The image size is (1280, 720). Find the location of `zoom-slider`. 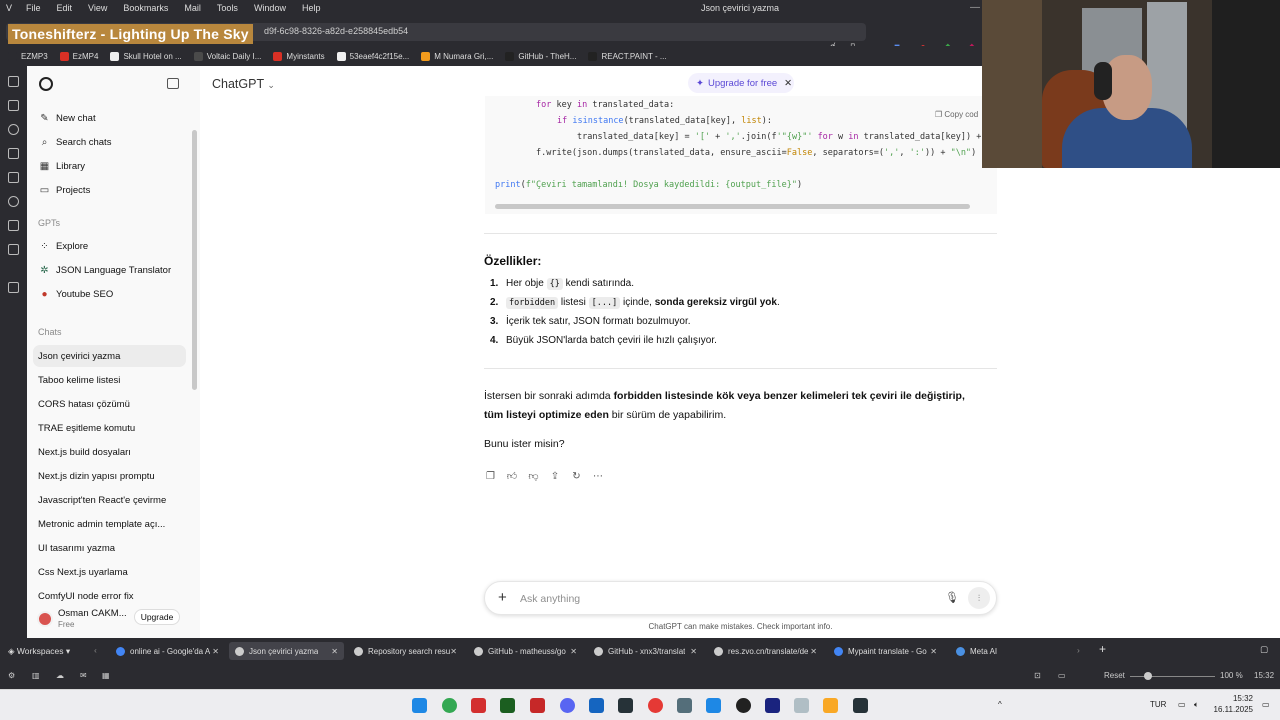

zoom-slider is located at coordinates (1172, 676).